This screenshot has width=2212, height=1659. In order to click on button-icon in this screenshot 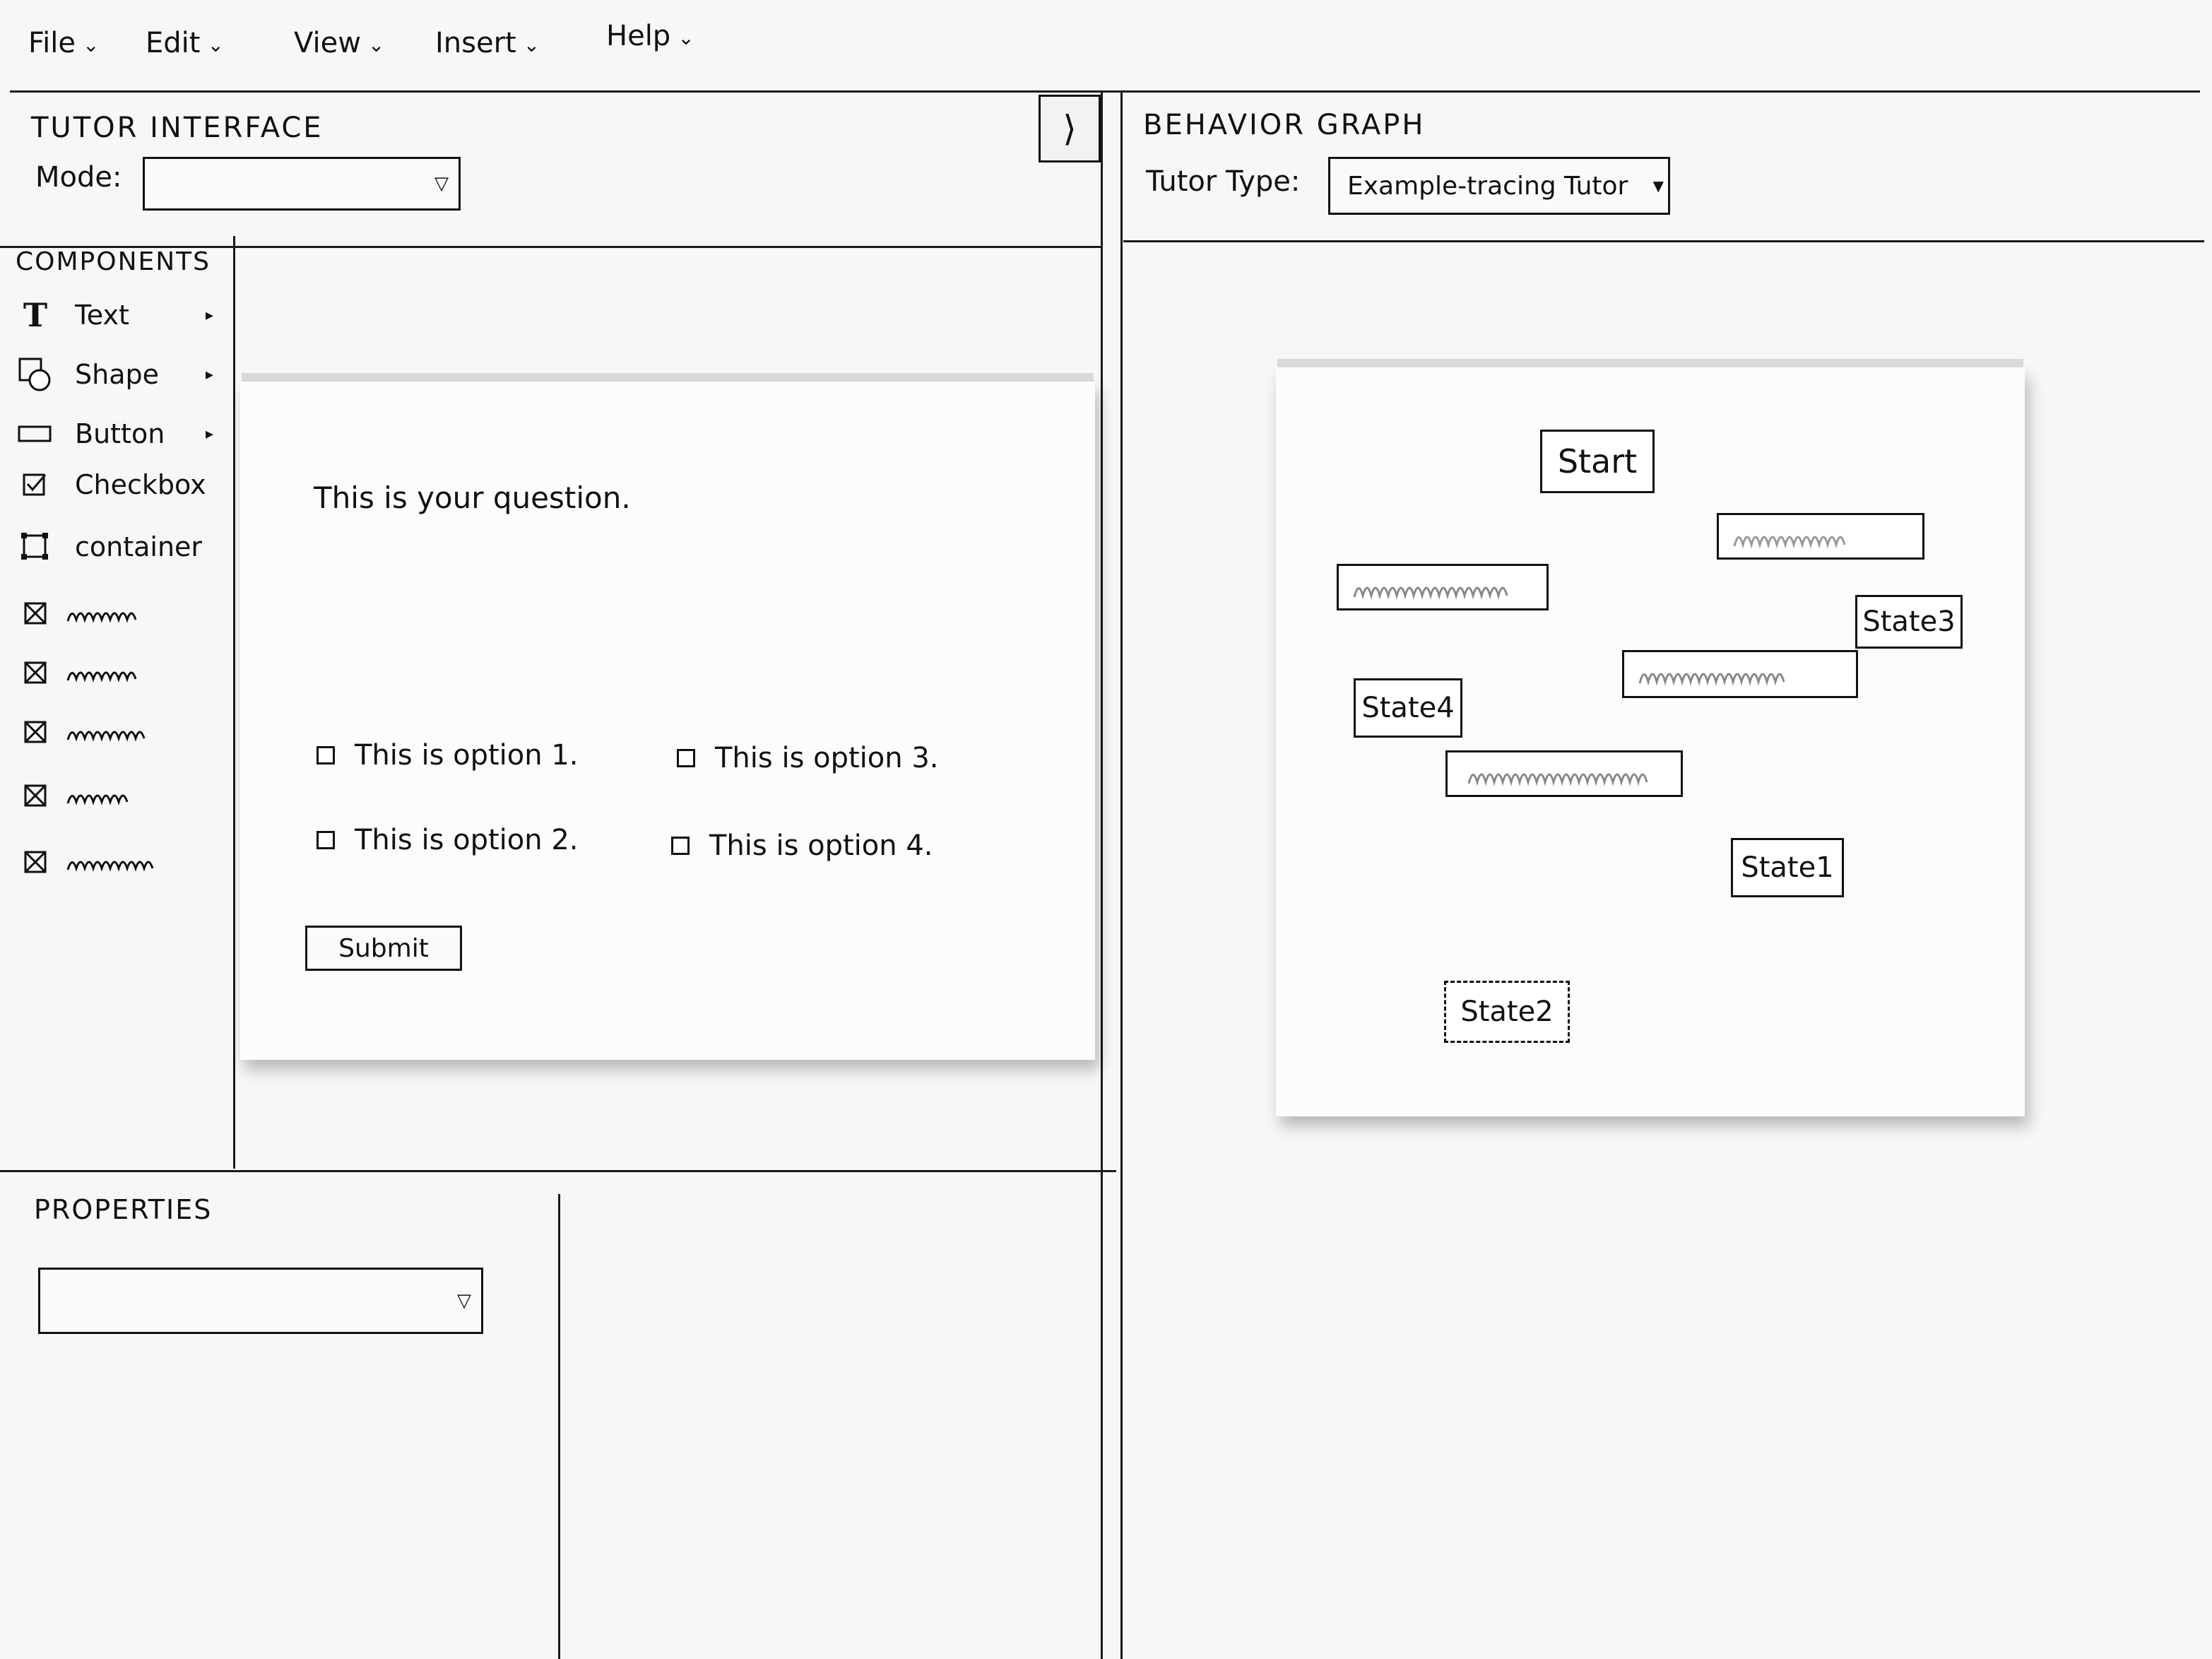, I will do `click(35, 434)`.